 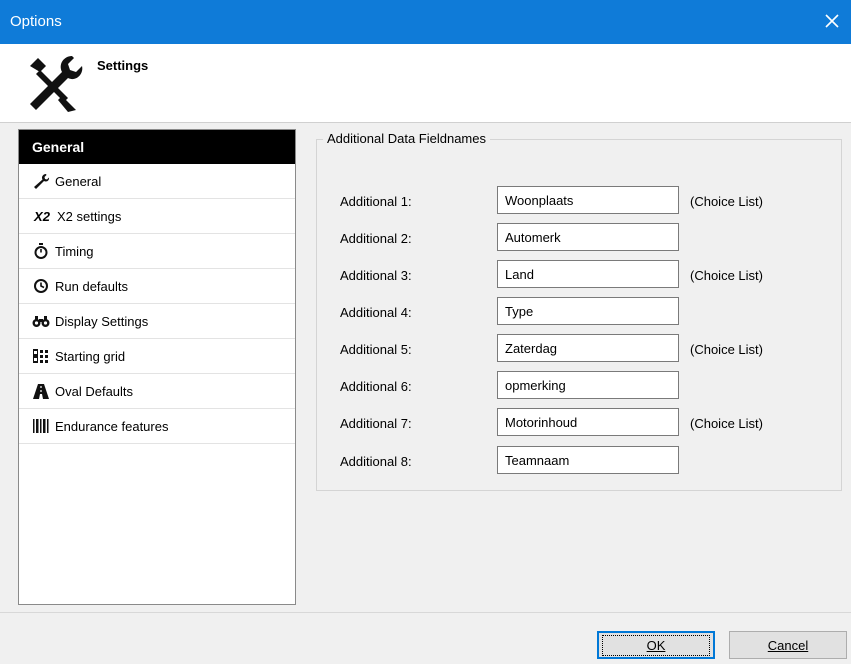 What do you see at coordinates (112, 426) in the screenshot?
I see `sidebar-item-label: Endurance features` at bounding box center [112, 426].